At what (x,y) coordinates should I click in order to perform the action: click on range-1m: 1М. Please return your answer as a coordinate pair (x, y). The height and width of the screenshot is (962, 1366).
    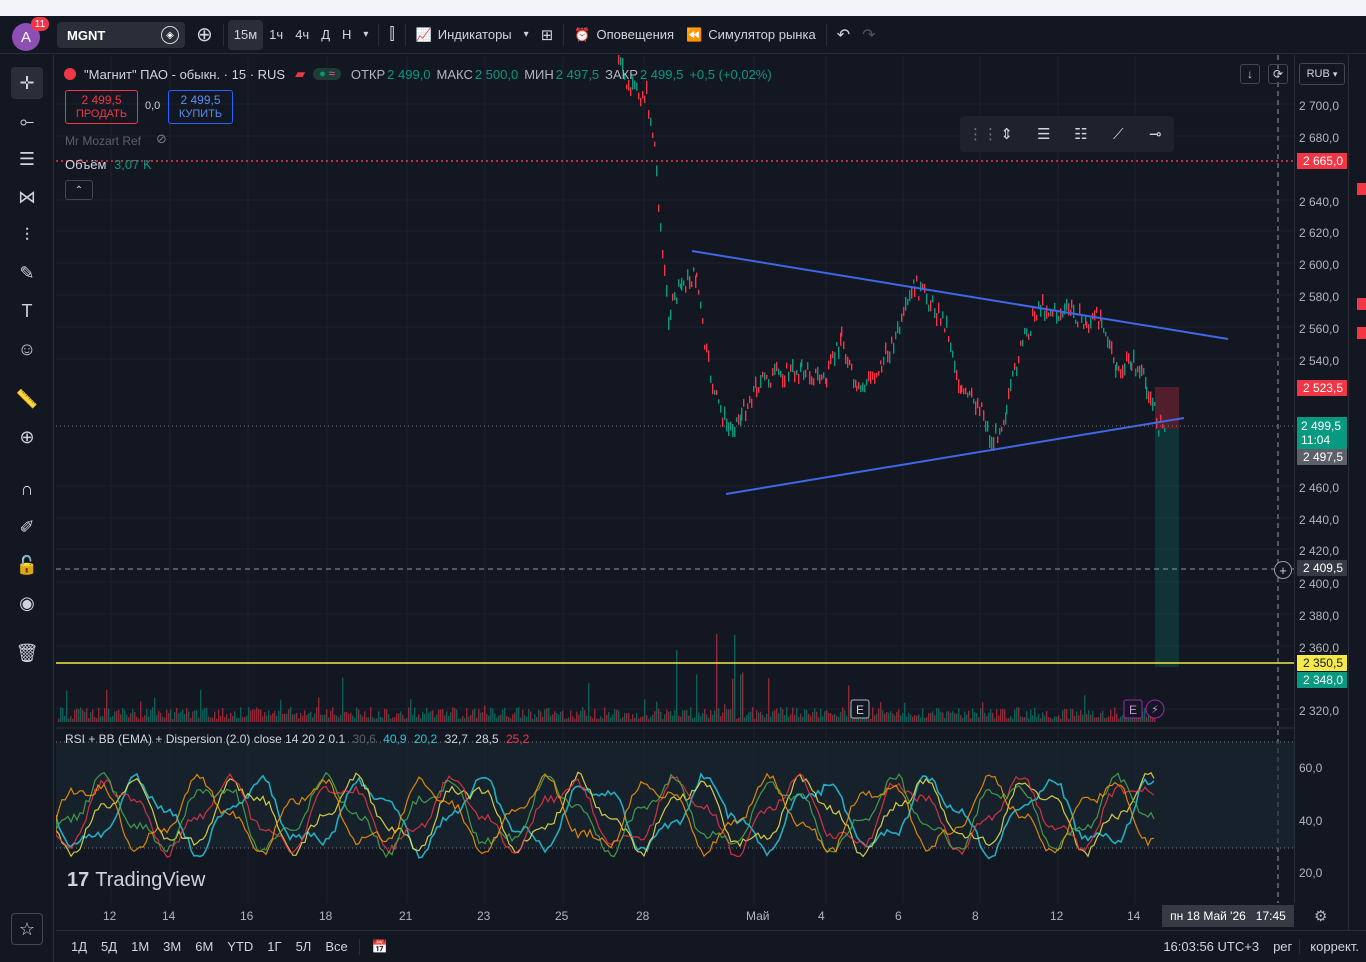
    Looking at the image, I should click on (140, 946).